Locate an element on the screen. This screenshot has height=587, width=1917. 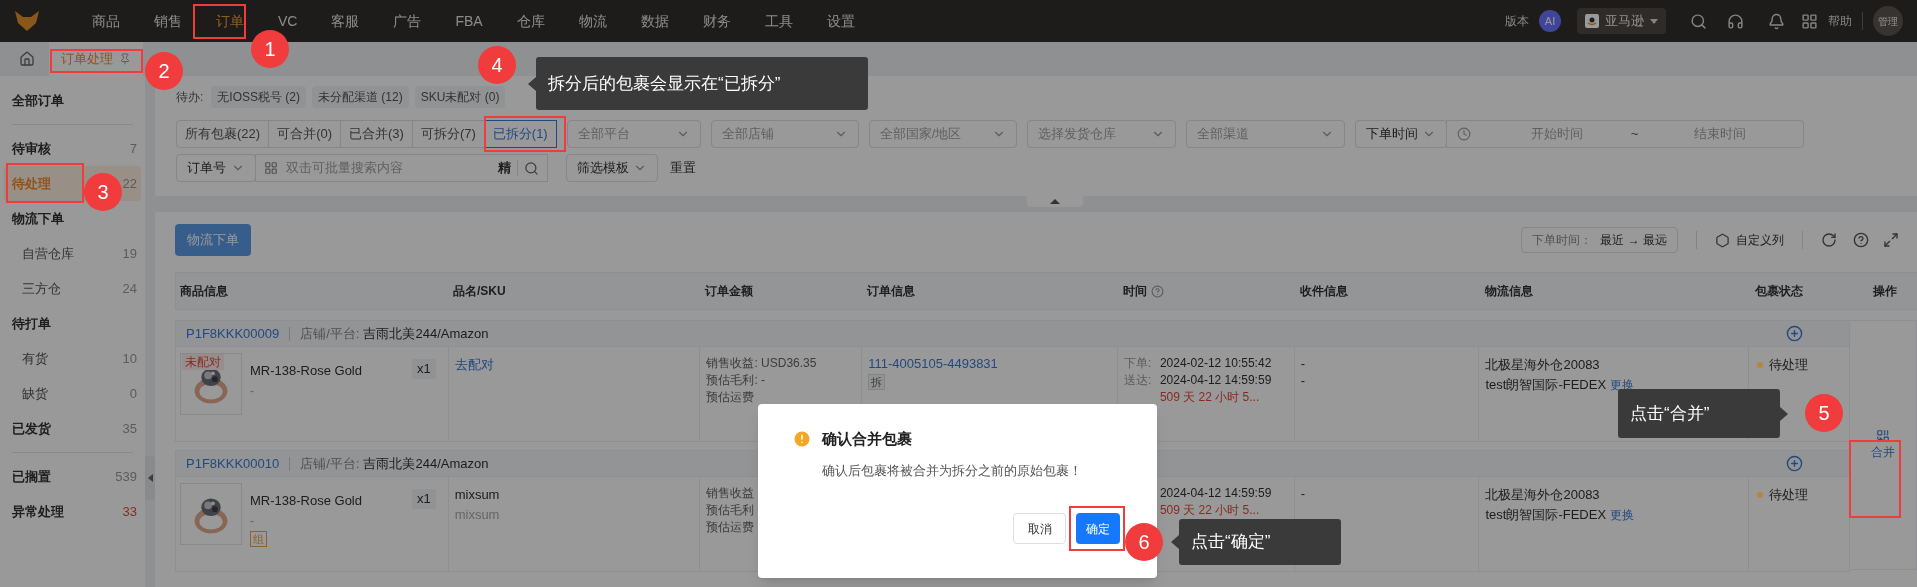
sidebar-item: 已发货 35 is located at coordinates (72, 428).